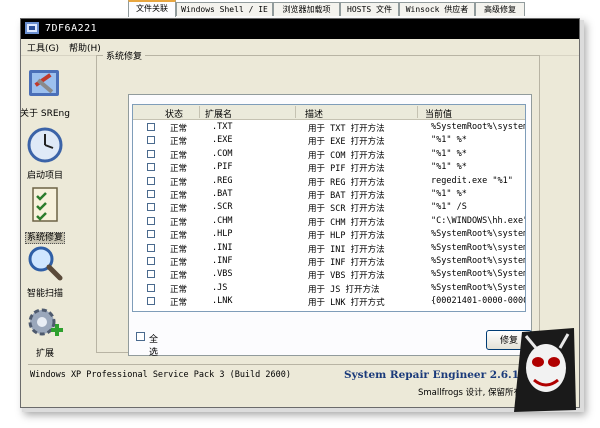  Describe the element at coordinates (44, 238) in the screenshot. I see `sidebar-label: 系统修复` at that location.